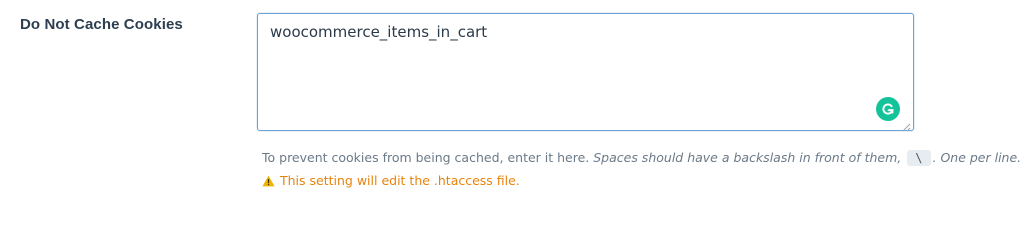 Image resolution: width=1024 pixels, height=240 pixels. What do you see at coordinates (906, 125) in the screenshot?
I see `resize-handle-icon` at bounding box center [906, 125].